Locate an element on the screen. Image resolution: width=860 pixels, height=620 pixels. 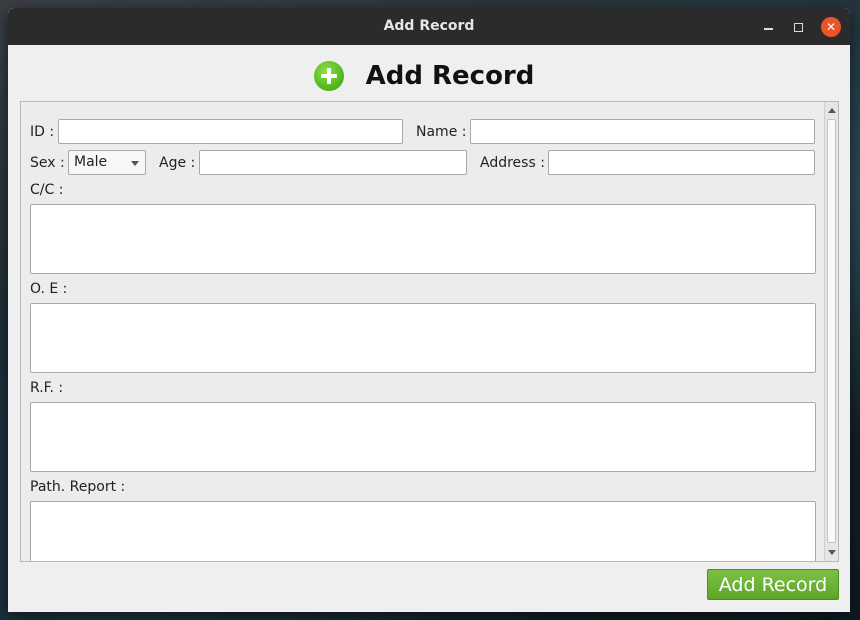
path-report-label: Path. Report : is located at coordinates (78, 487).